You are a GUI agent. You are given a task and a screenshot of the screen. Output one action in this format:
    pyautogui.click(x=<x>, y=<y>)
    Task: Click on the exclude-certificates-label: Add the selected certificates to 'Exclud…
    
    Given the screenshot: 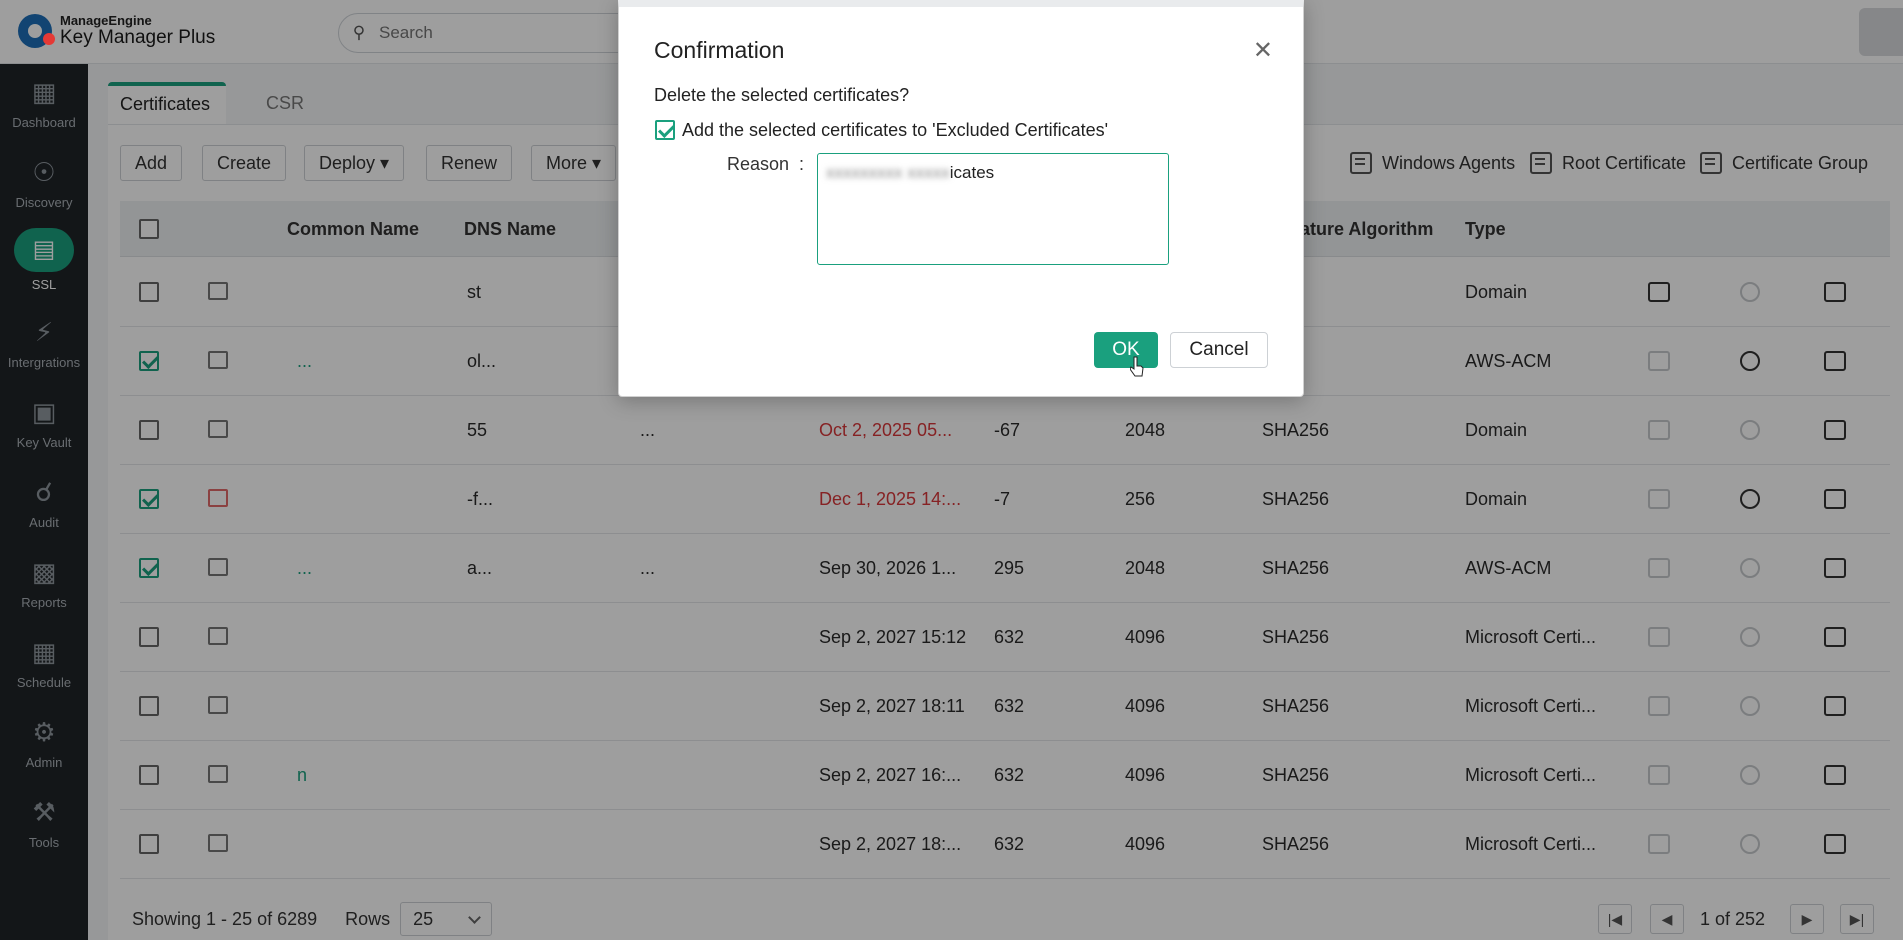 What is the action you would take?
    pyautogui.click(x=895, y=130)
    